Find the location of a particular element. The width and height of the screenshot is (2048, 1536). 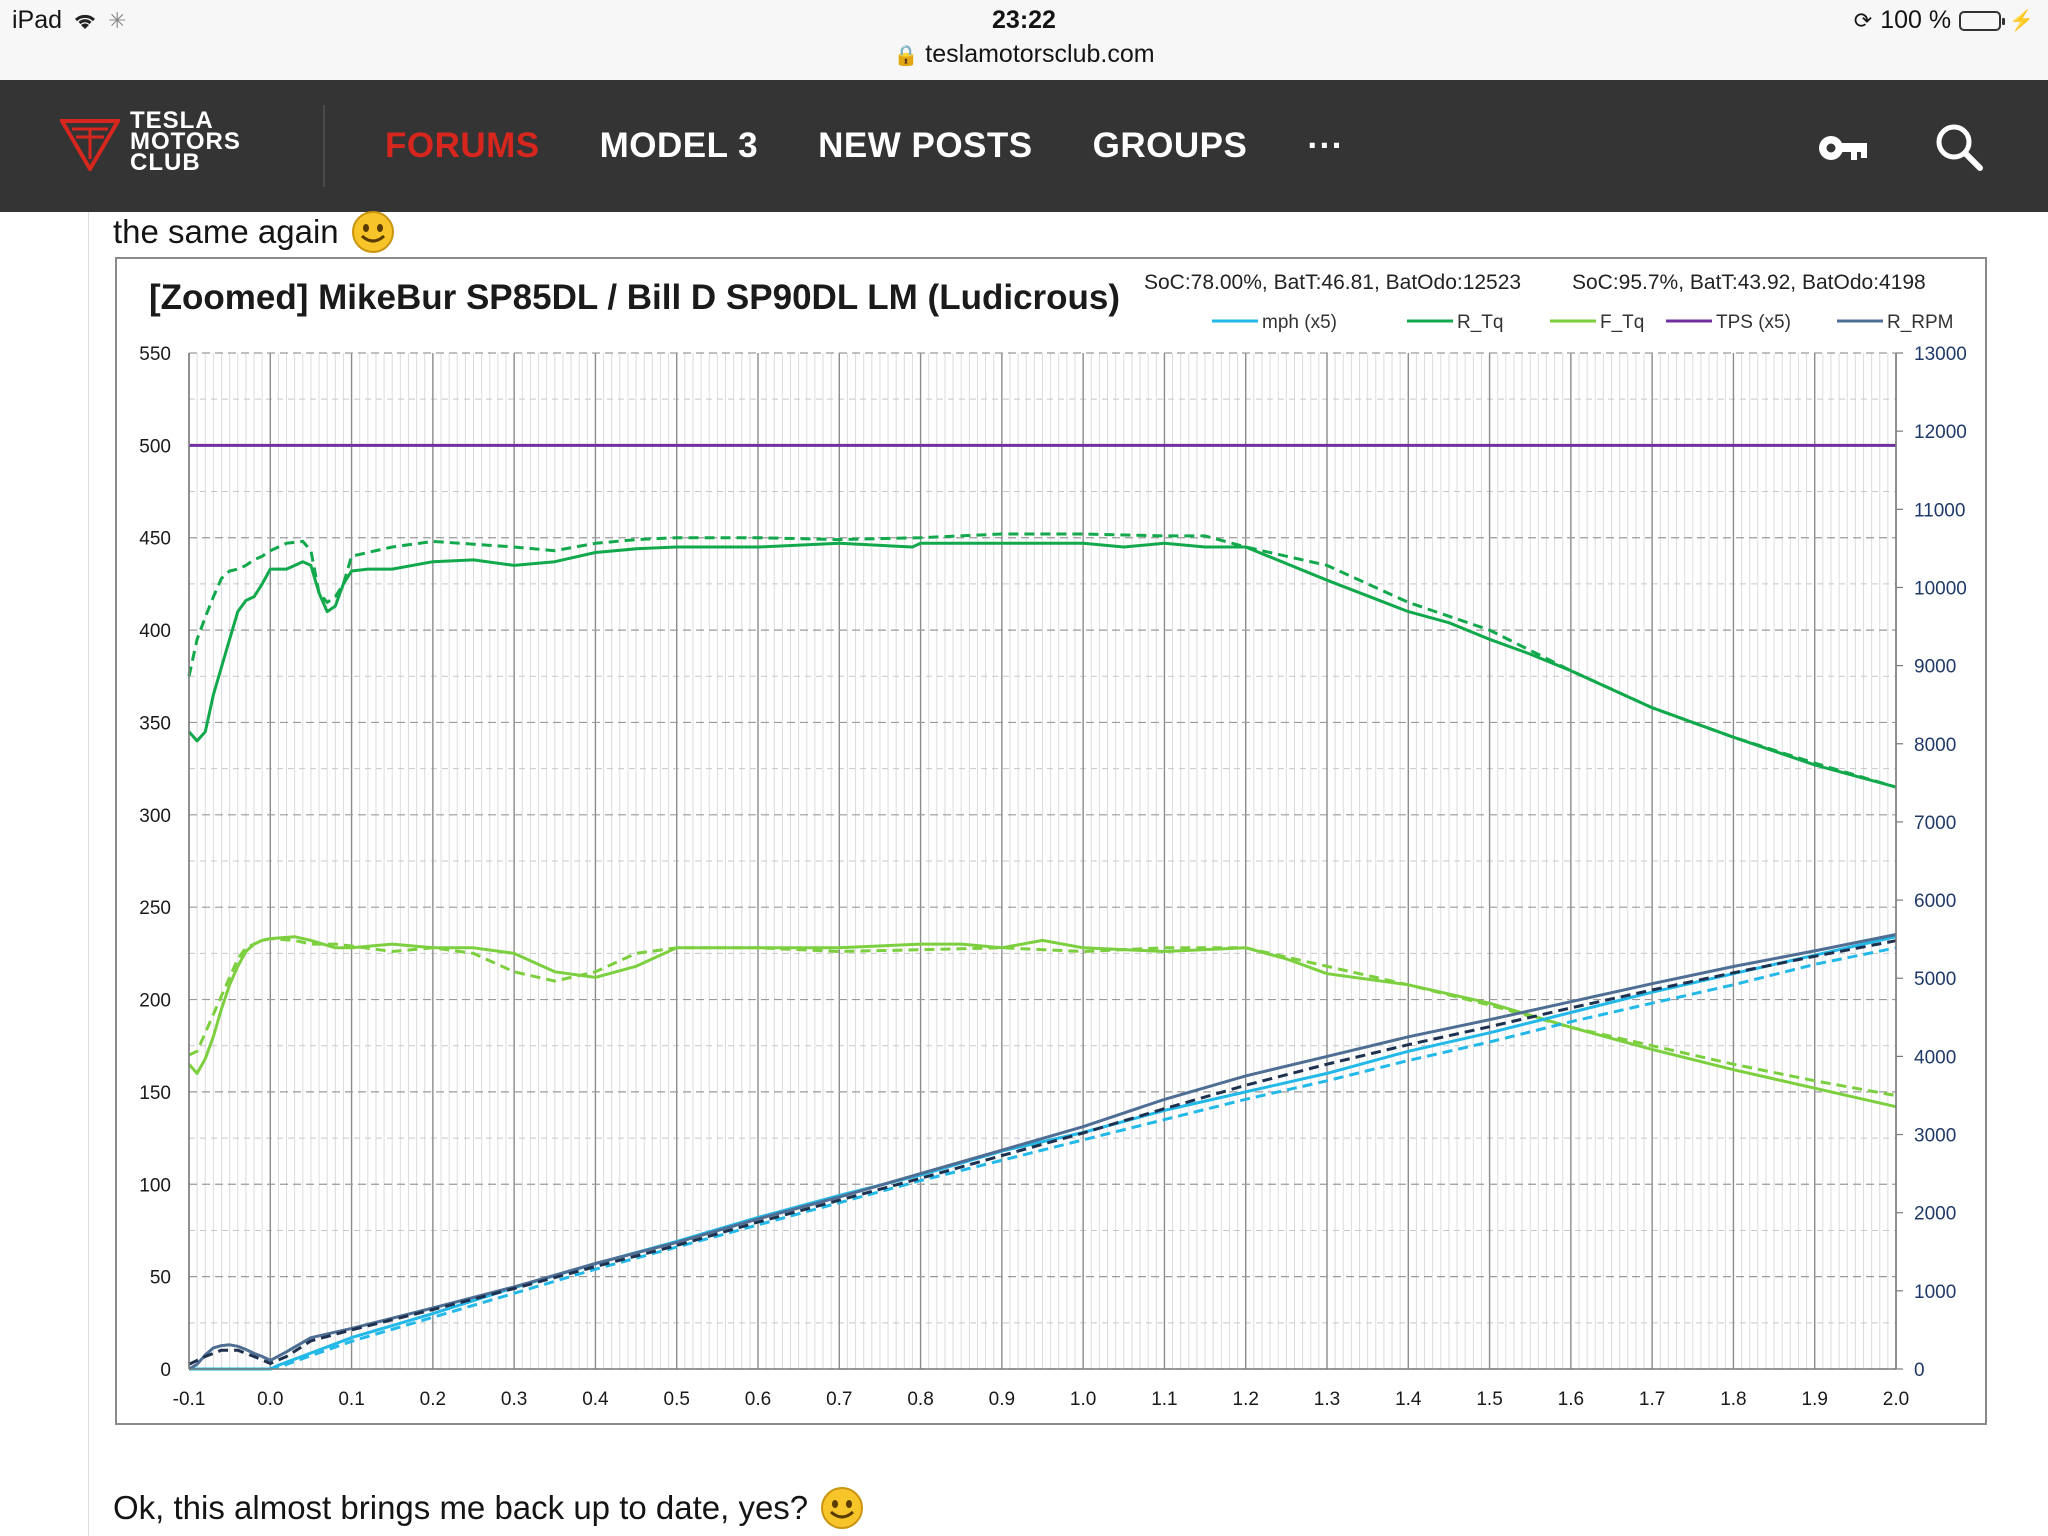

chart-subtitle-right: SoC:95.7%, BatT:43.92, BatOdo:4198 is located at coordinates (1749, 282).